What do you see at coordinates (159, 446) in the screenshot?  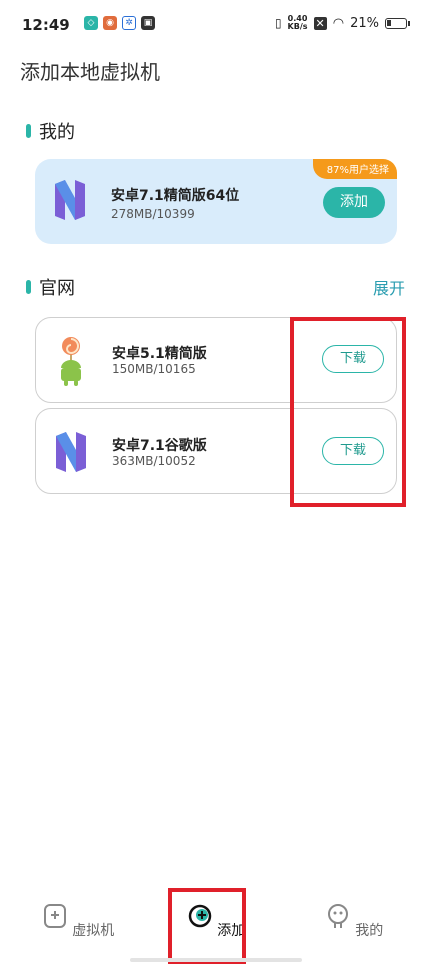 I see `vm-name: 安卓7.1谷歌版` at bounding box center [159, 446].